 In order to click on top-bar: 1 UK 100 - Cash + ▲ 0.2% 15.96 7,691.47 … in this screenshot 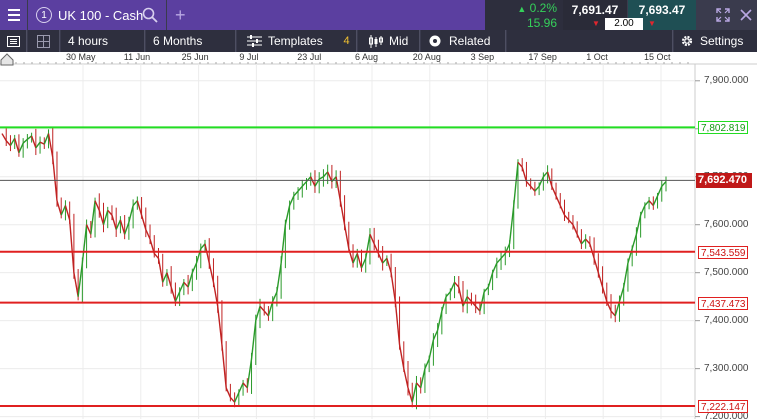, I will do `click(378, 15)`.